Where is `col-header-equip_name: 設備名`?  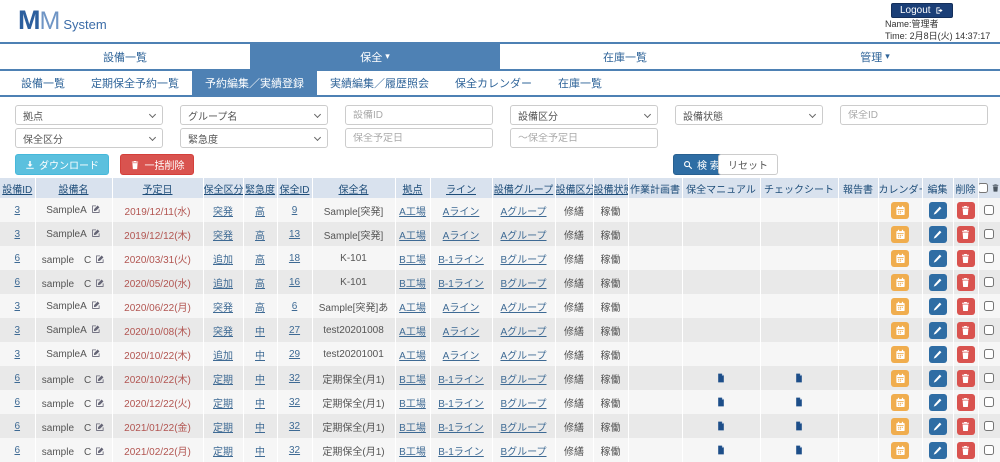
col-header-equip_name: 設備名 is located at coordinates (74, 188).